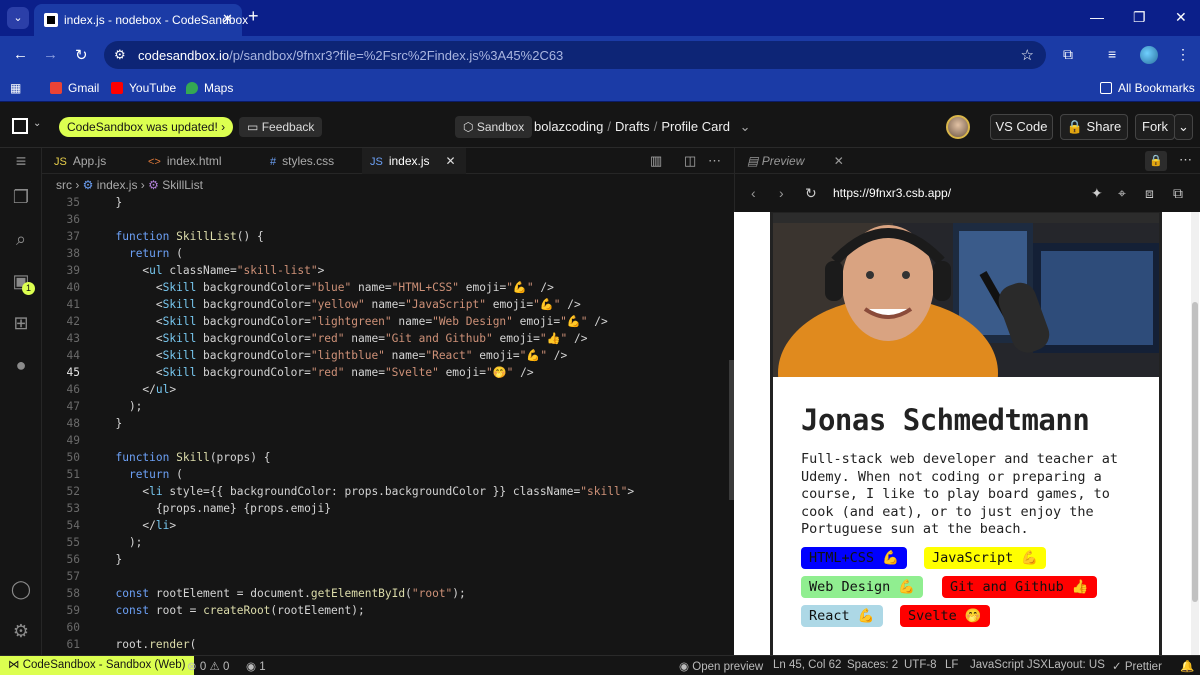 This screenshot has width=1200, height=675. Describe the element at coordinates (1149, 193) in the screenshot. I see `devtools-icon: ⧈` at that location.